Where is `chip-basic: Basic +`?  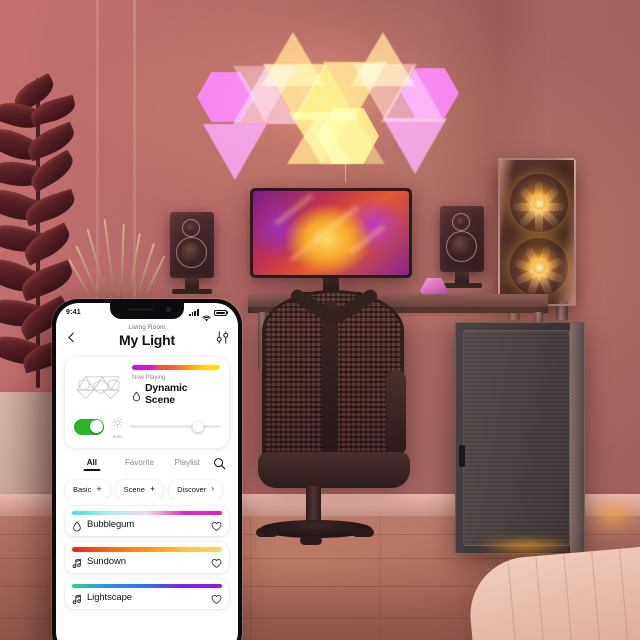 chip-basic: Basic + is located at coordinates (87, 489).